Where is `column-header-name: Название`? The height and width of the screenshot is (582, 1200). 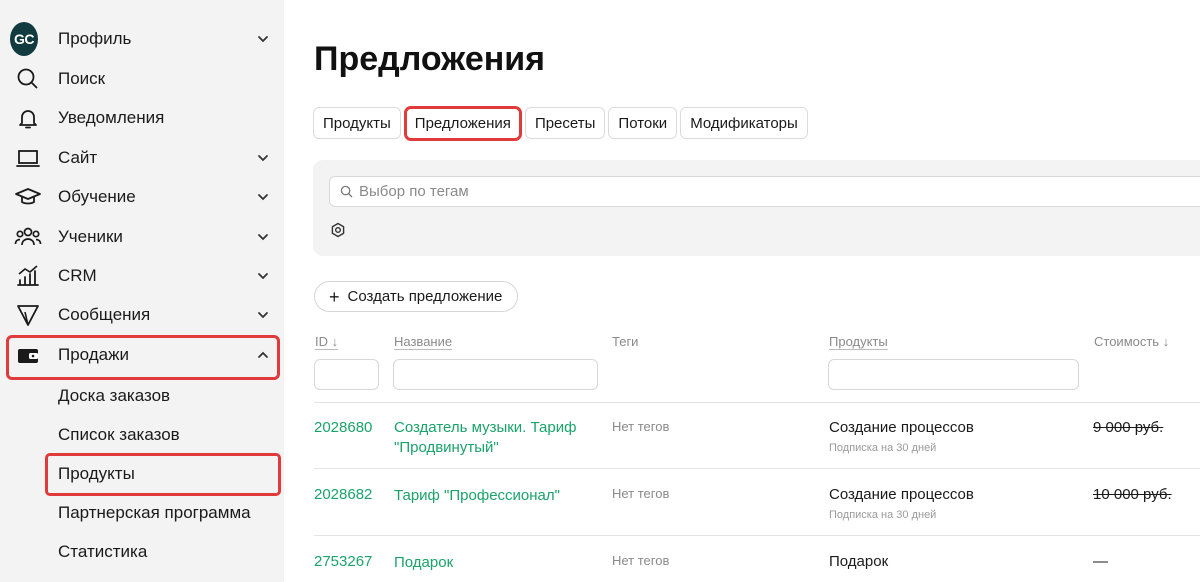 column-header-name: Название is located at coordinates (423, 341).